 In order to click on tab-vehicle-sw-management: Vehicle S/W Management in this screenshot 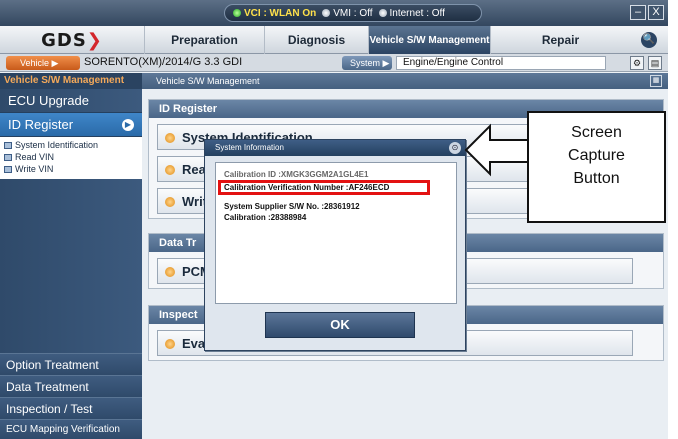, I will do `click(429, 40)`.